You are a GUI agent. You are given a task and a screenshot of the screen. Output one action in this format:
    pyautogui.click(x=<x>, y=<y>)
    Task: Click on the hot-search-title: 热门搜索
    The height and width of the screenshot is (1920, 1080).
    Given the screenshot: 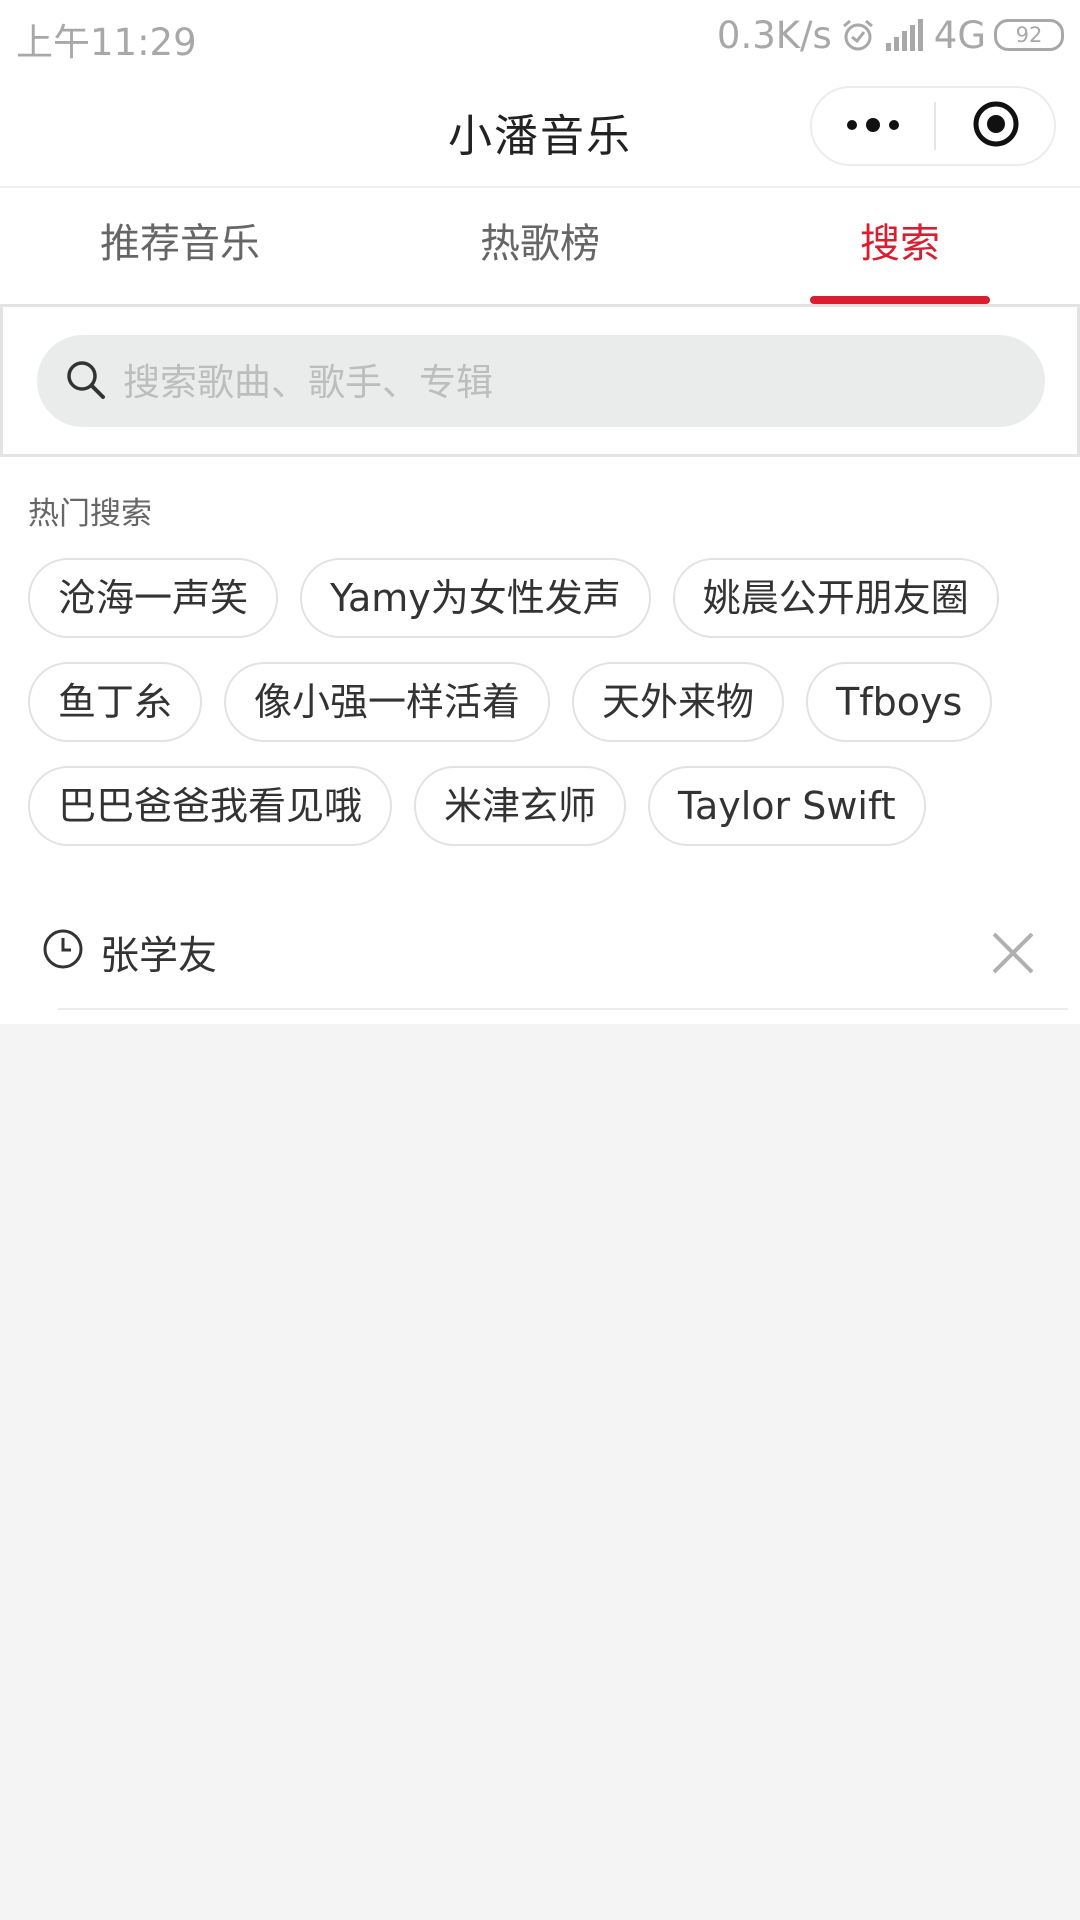 What is the action you would take?
    pyautogui.click(x=90, y=514)
    